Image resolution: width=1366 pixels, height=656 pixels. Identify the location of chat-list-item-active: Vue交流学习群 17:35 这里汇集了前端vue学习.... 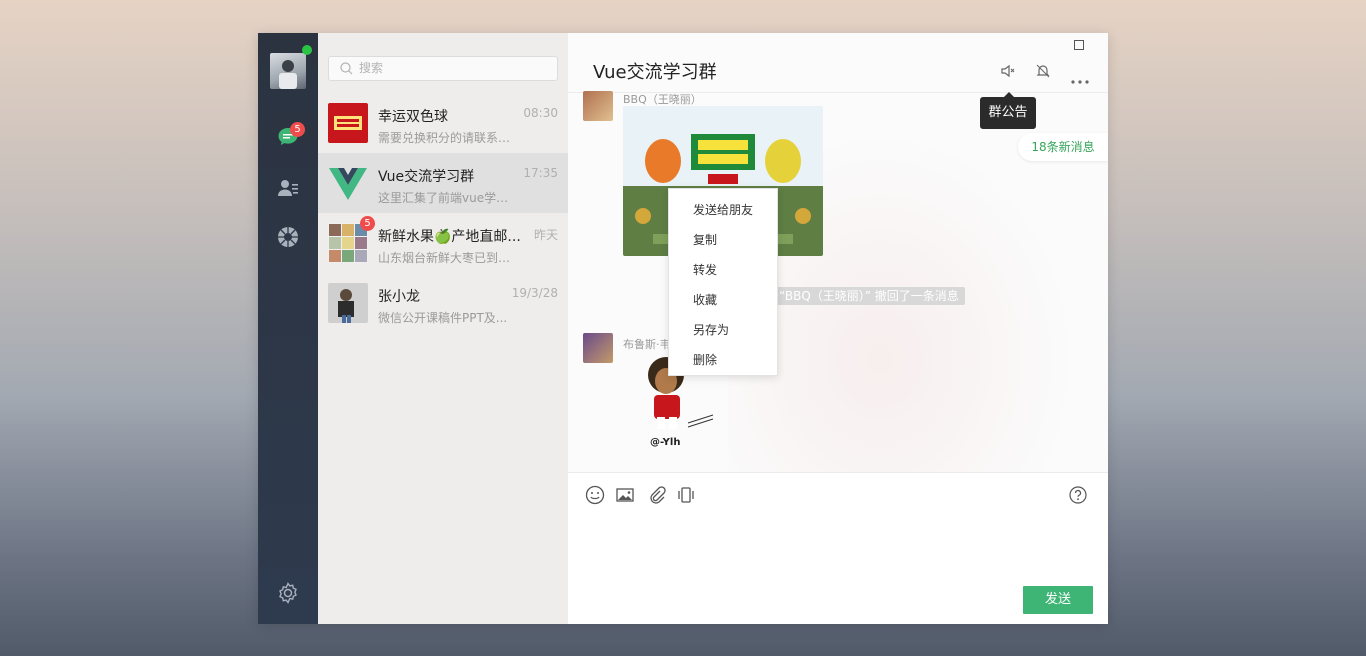
(443, 183).